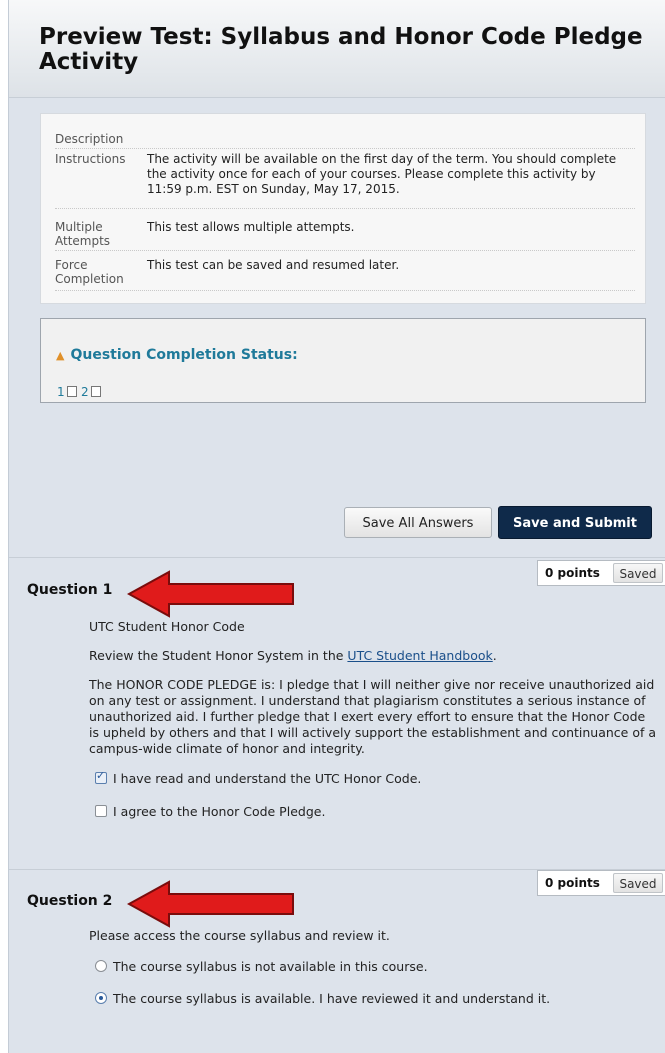 Image resolution: width=665 pixels, height=1053 pixels. What do you see at coordinates (638, 883) in the screenshot?
I see `question-2-saved-badge: Saved` at bounding box center [638, 883].